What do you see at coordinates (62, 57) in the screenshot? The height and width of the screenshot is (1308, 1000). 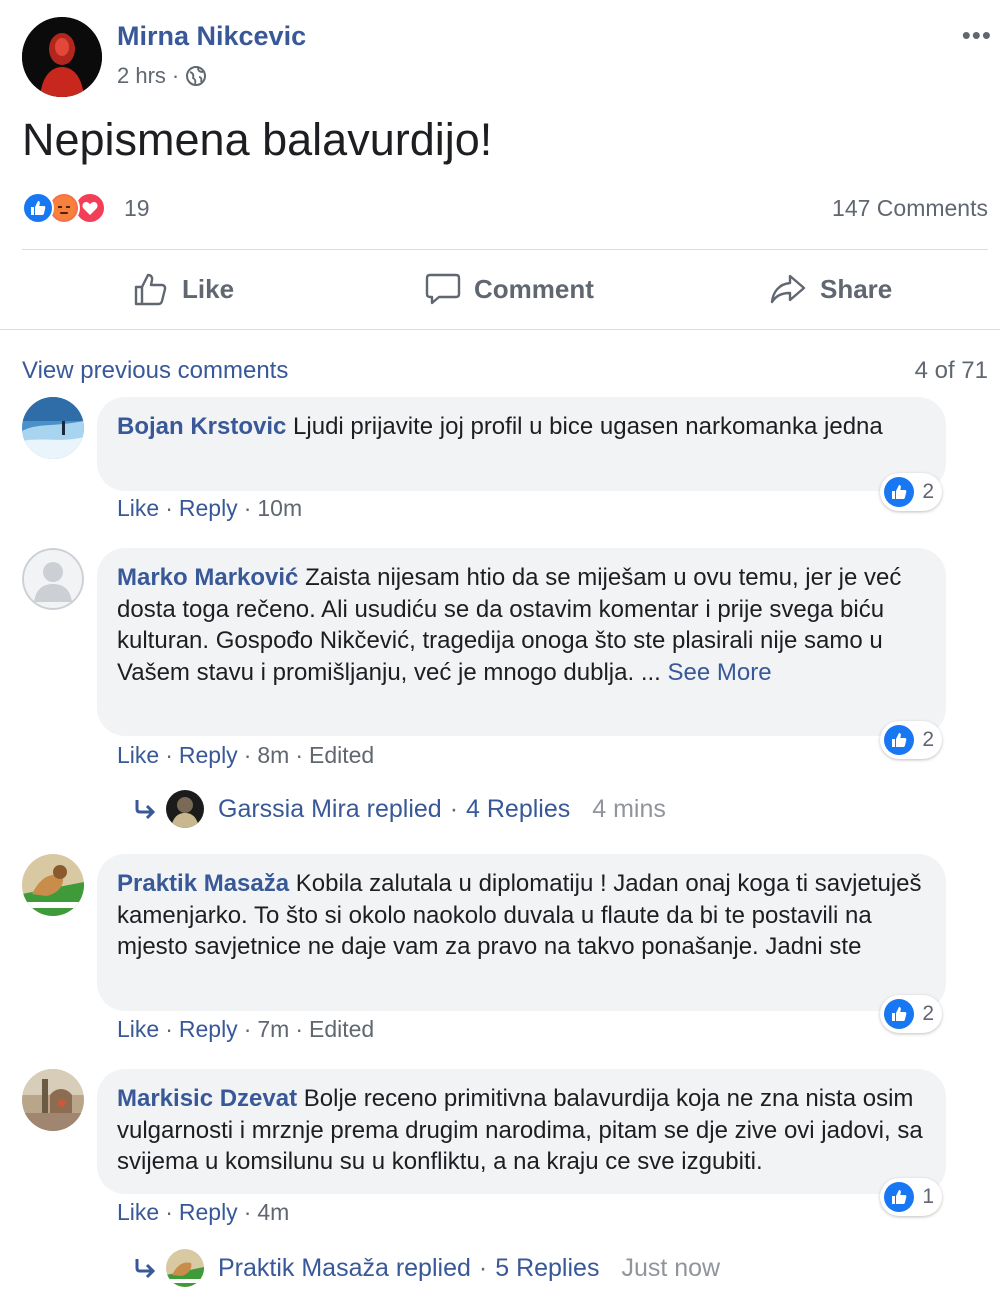 I see `author-avatar` at bounding box center [62, 57].